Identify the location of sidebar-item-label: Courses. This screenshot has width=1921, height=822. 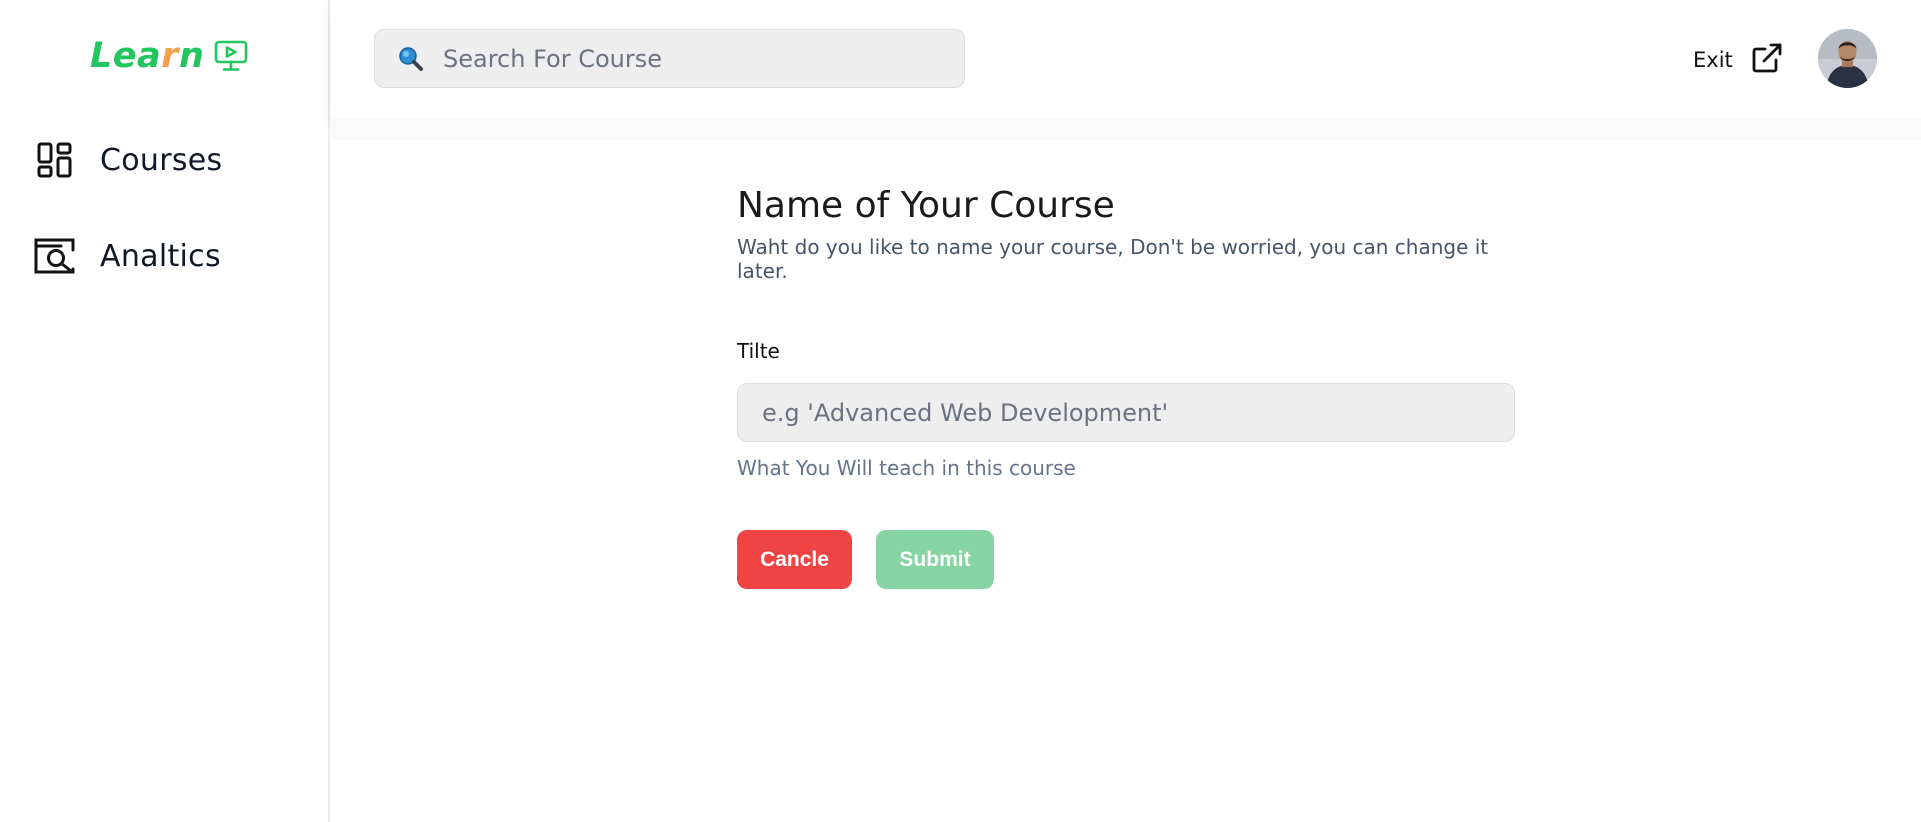
(161, 160).